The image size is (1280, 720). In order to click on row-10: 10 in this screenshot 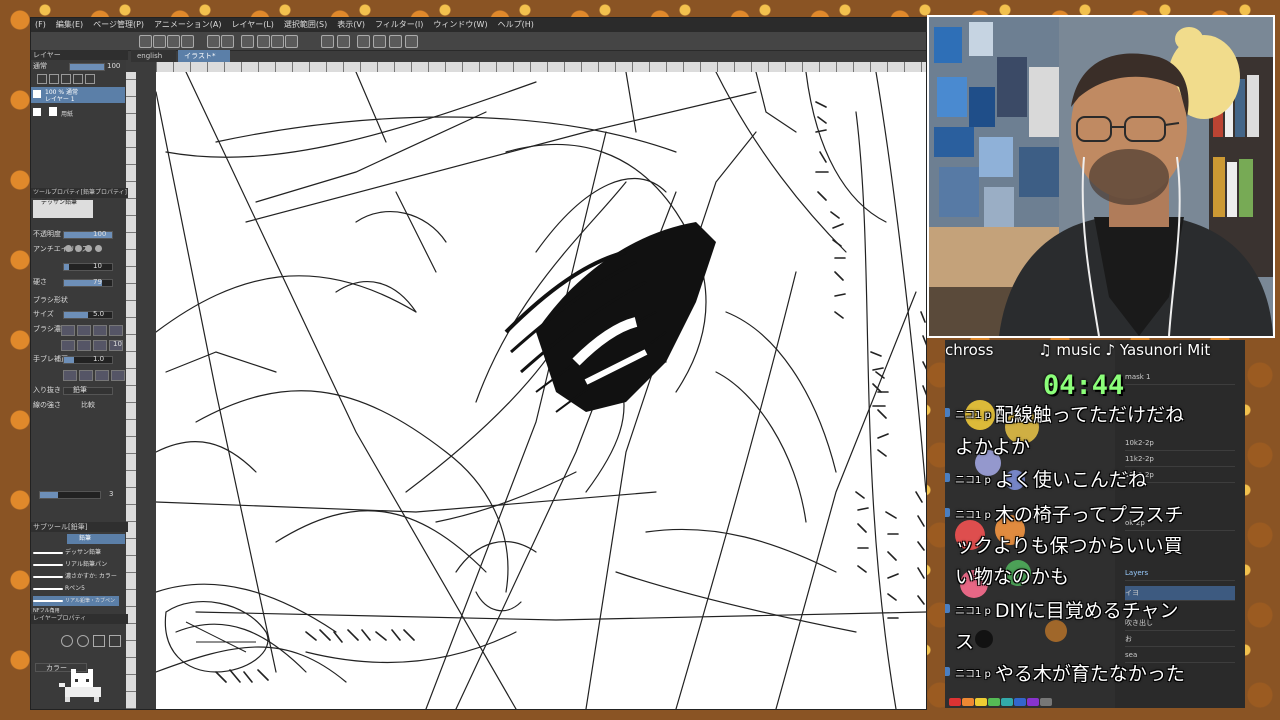, I will do `click(78, 266)`.